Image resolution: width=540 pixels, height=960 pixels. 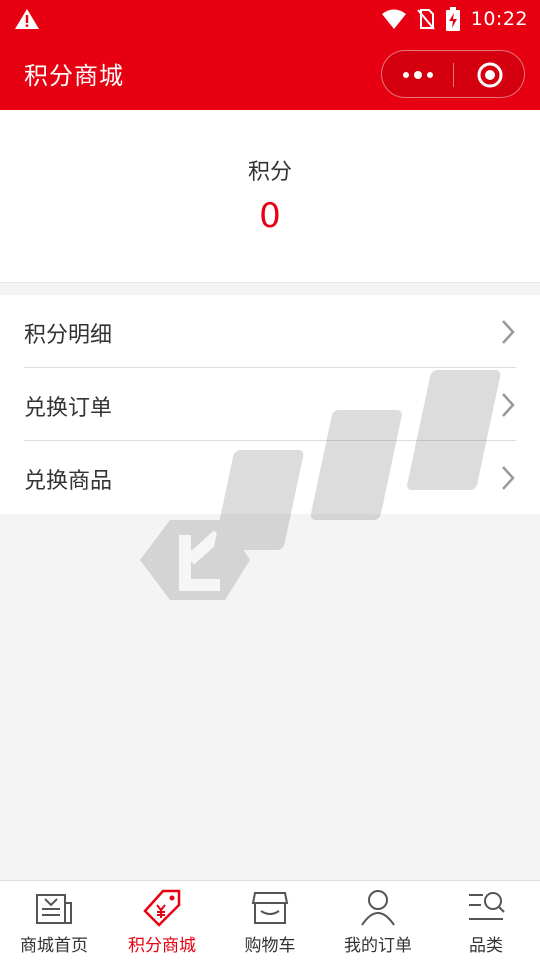 I want to click on yen-tag-icon, so click(x=162, y=908).